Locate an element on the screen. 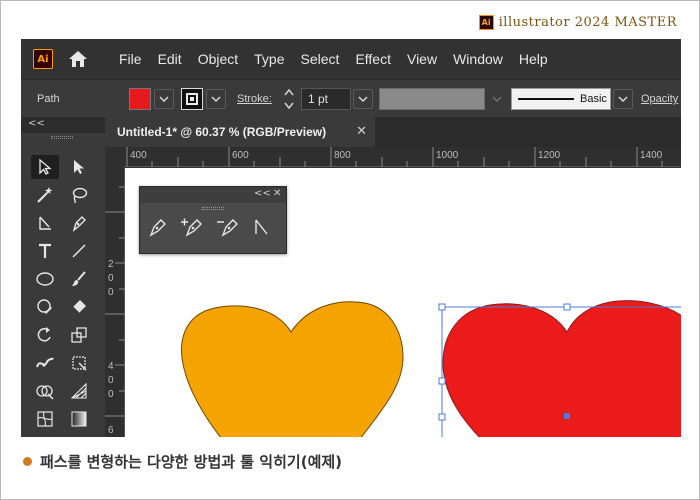 The width and height of the screenshot is (700, 500). menu-file: File is located at coordinates (130, 59).